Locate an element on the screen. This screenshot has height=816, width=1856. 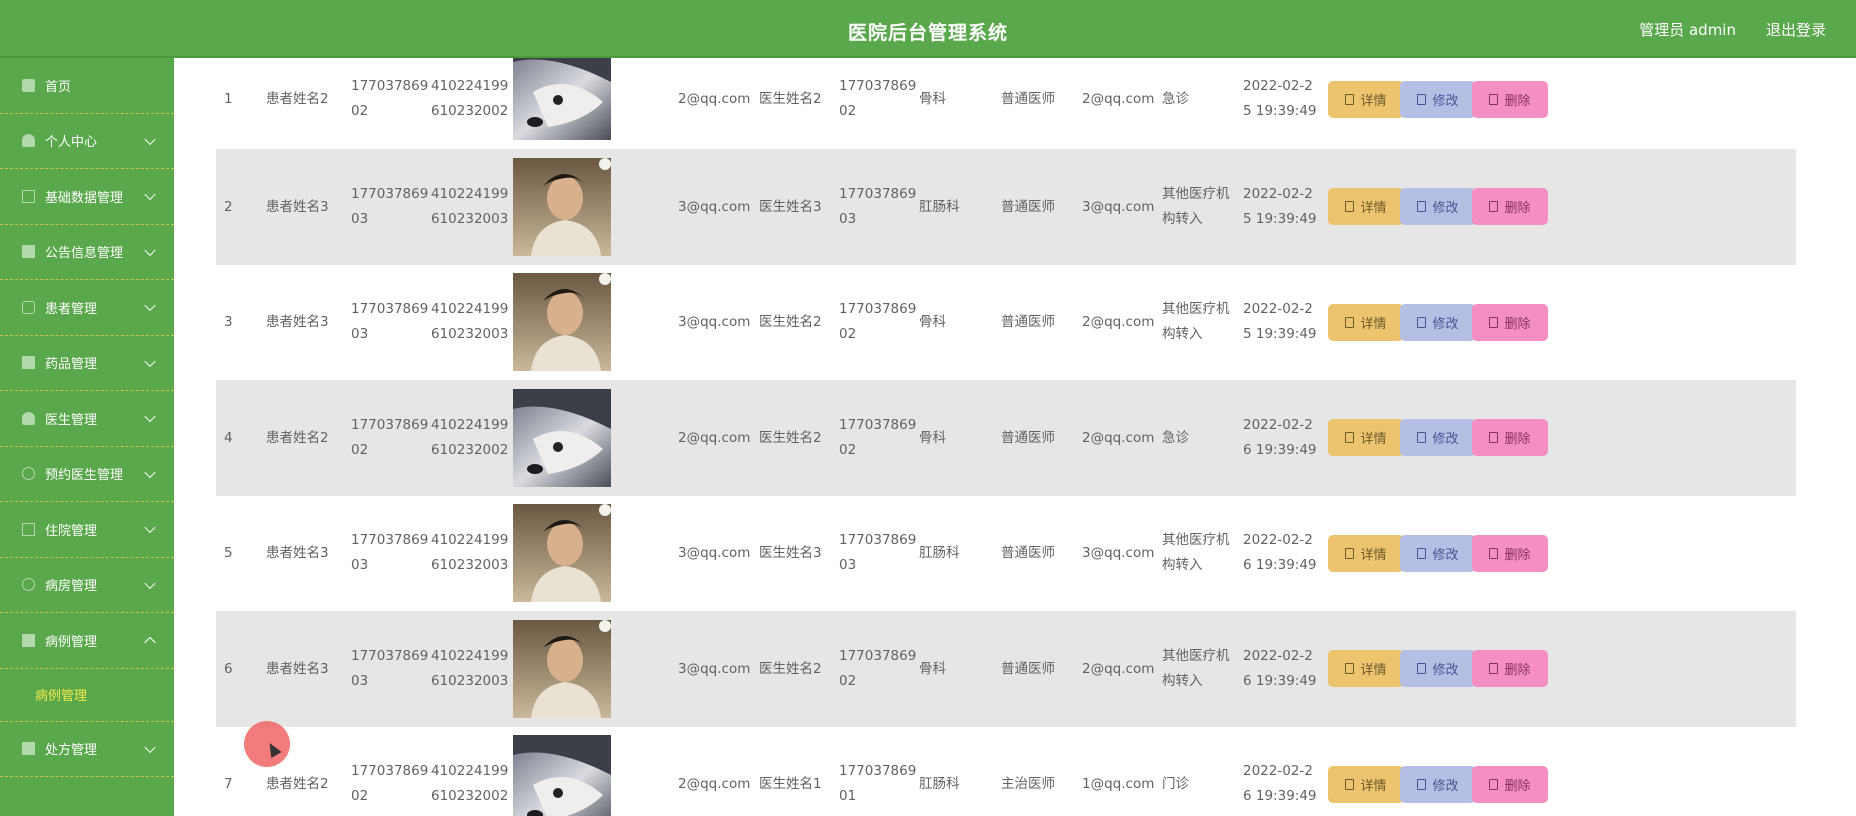
created-time: 2022-02-2 5 19:39:49 is located at coordinates (1280, 322).